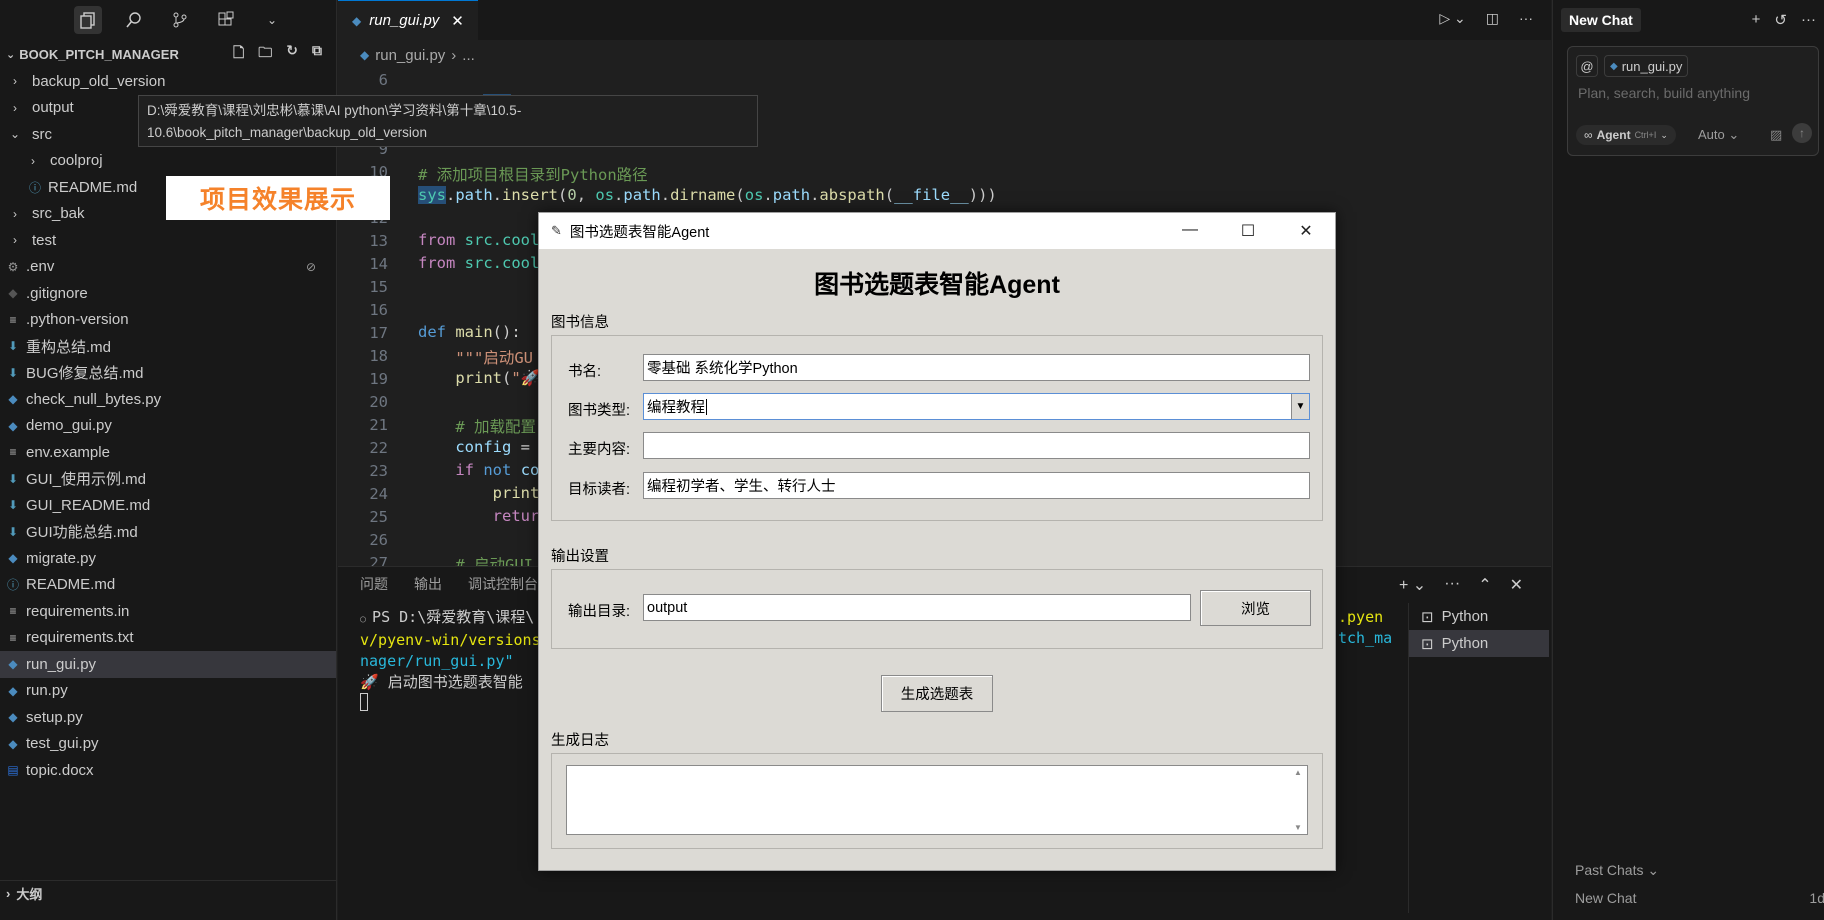 The image size is (1824, 920). Describe the element at coordinates (13, 319) in the screenshot. I see `text-file-icon: ≡` at that location.